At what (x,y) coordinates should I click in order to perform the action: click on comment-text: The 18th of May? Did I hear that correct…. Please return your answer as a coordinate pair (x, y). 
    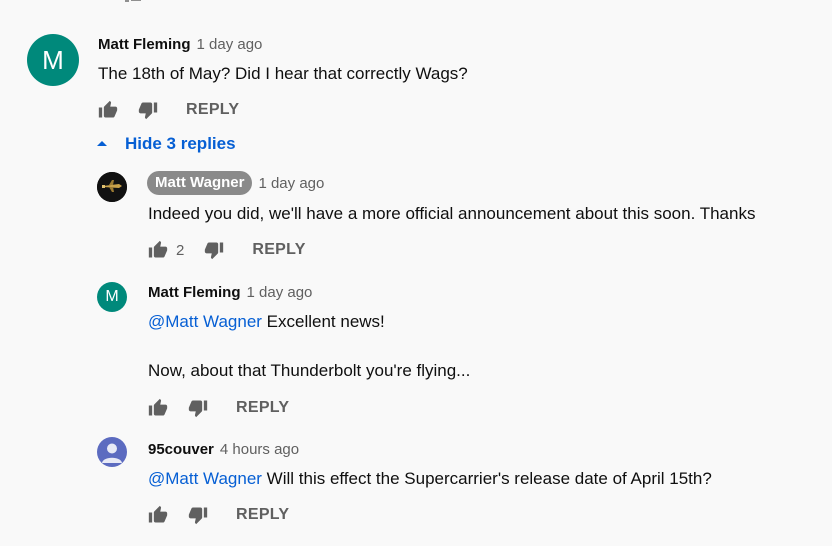
    Looking at the image, I should click on (283, 73).